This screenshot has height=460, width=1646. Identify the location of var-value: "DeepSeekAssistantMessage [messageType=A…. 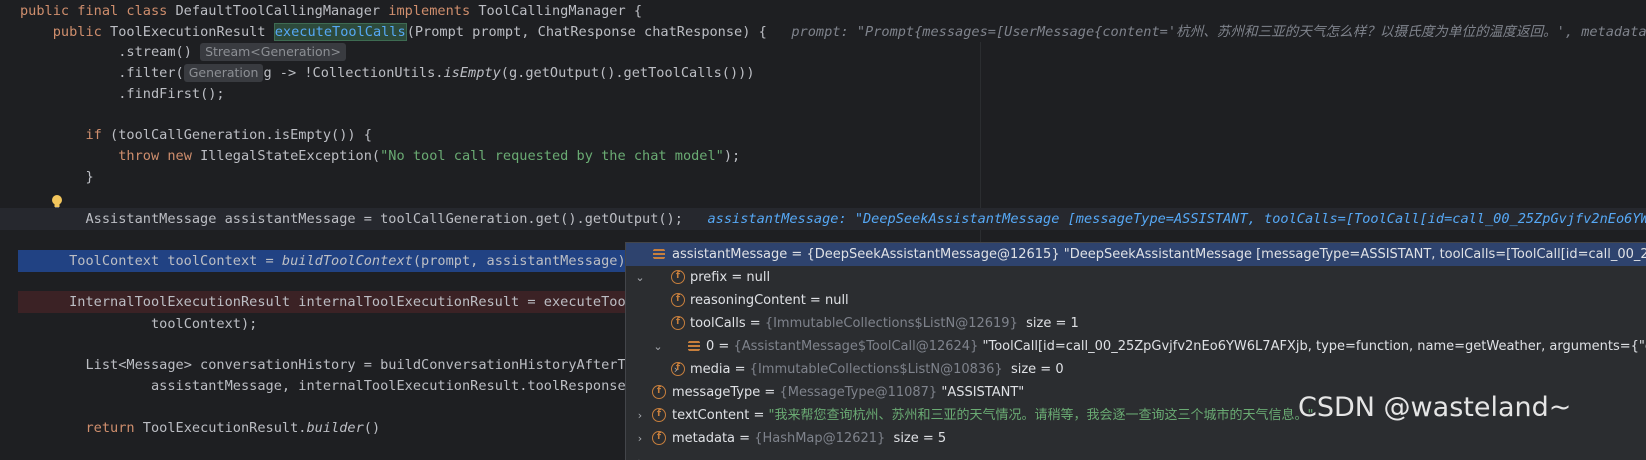
(1355, 254).